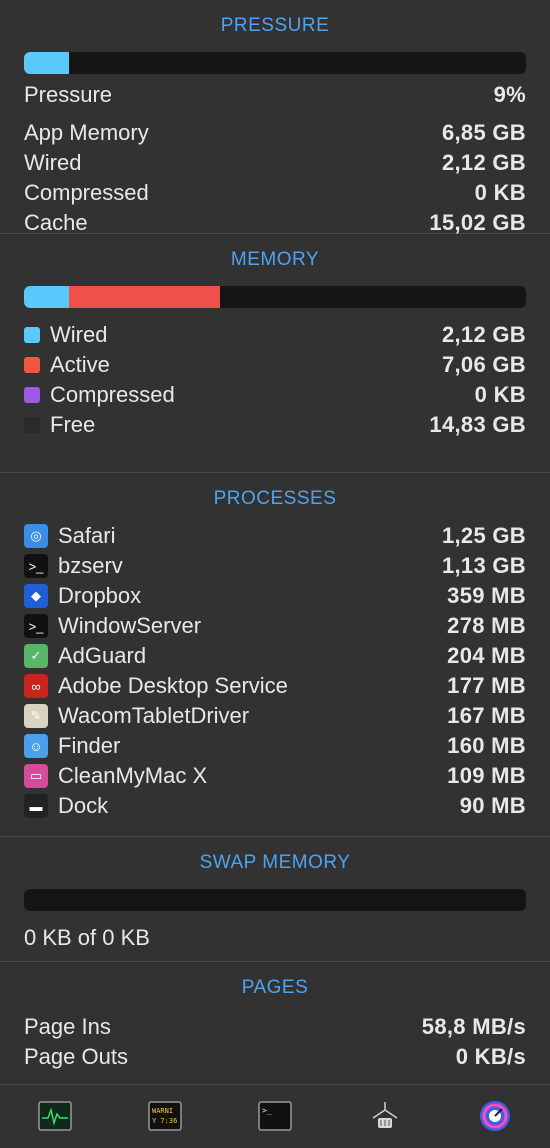 Image resolution: width=550 pixels, height=1148 pixels. Describe the element at coordinates (275, 596) in the screenshot. I see `process-row: ◆ Dropbox 359 MB` at that location.